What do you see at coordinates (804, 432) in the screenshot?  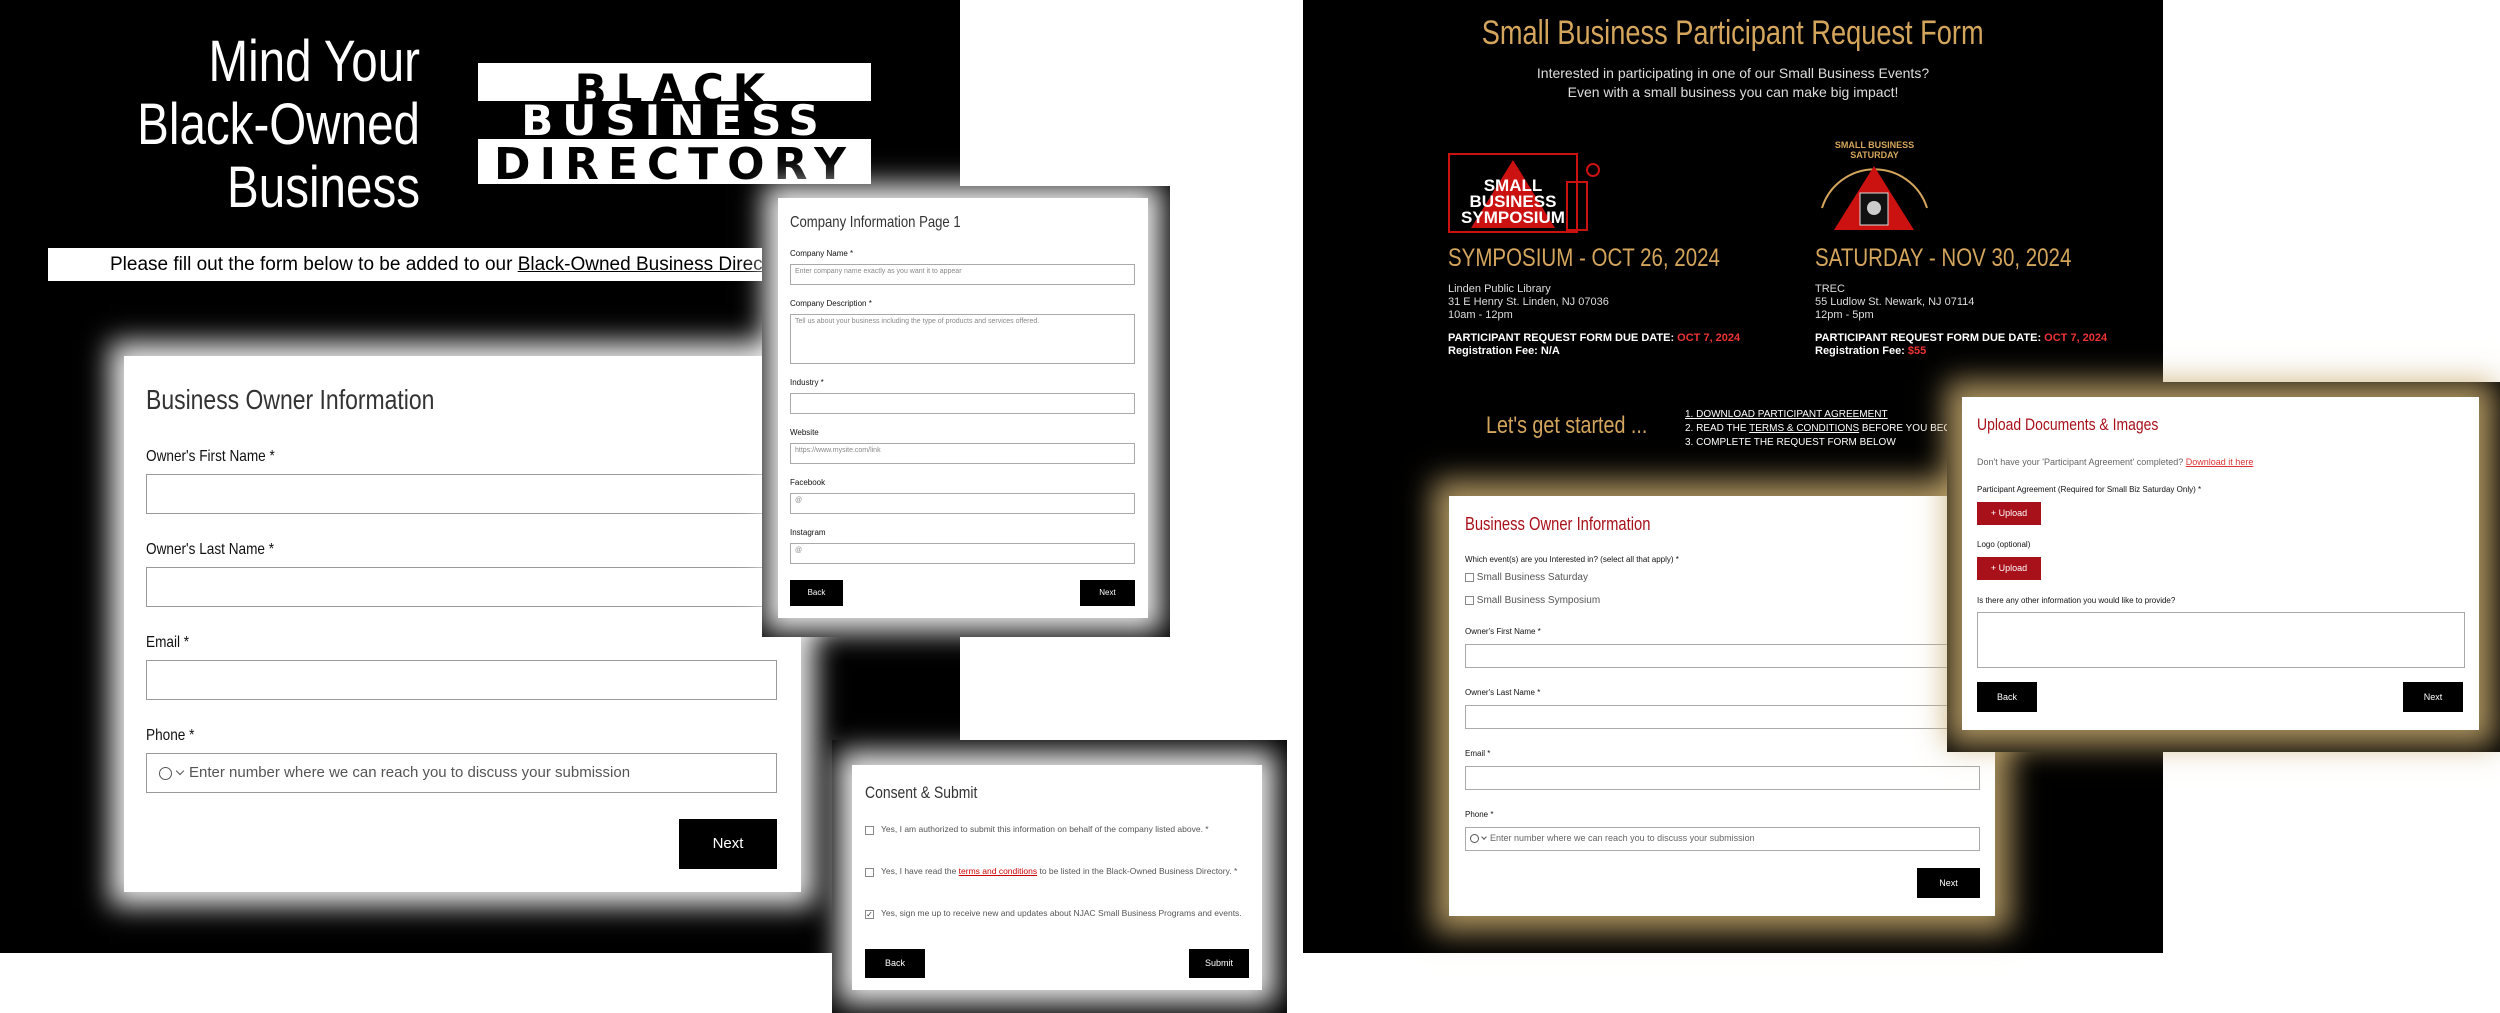 I see `website-label: Website` at bounding box center [804, 432].